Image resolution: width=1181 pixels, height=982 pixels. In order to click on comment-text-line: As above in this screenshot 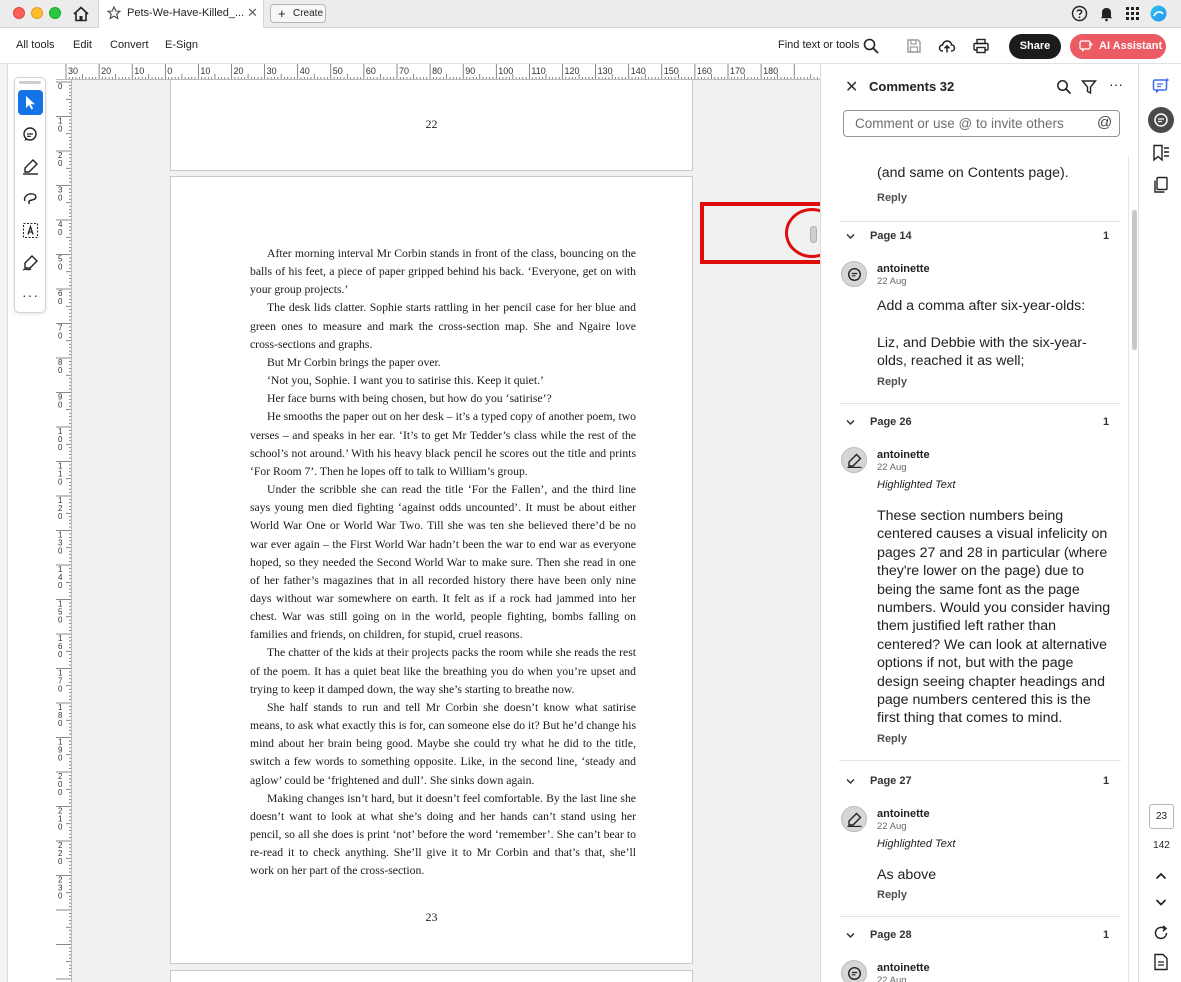, I will do `click(907, 875)`.